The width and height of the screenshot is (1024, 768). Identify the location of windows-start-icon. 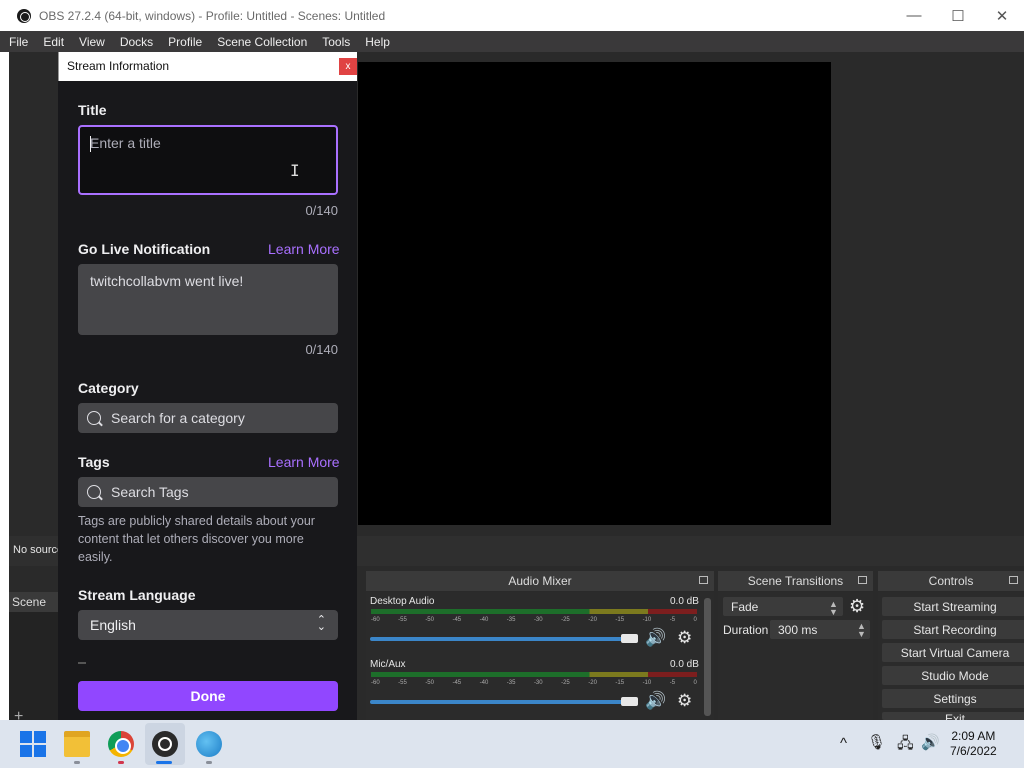
(33, 744).